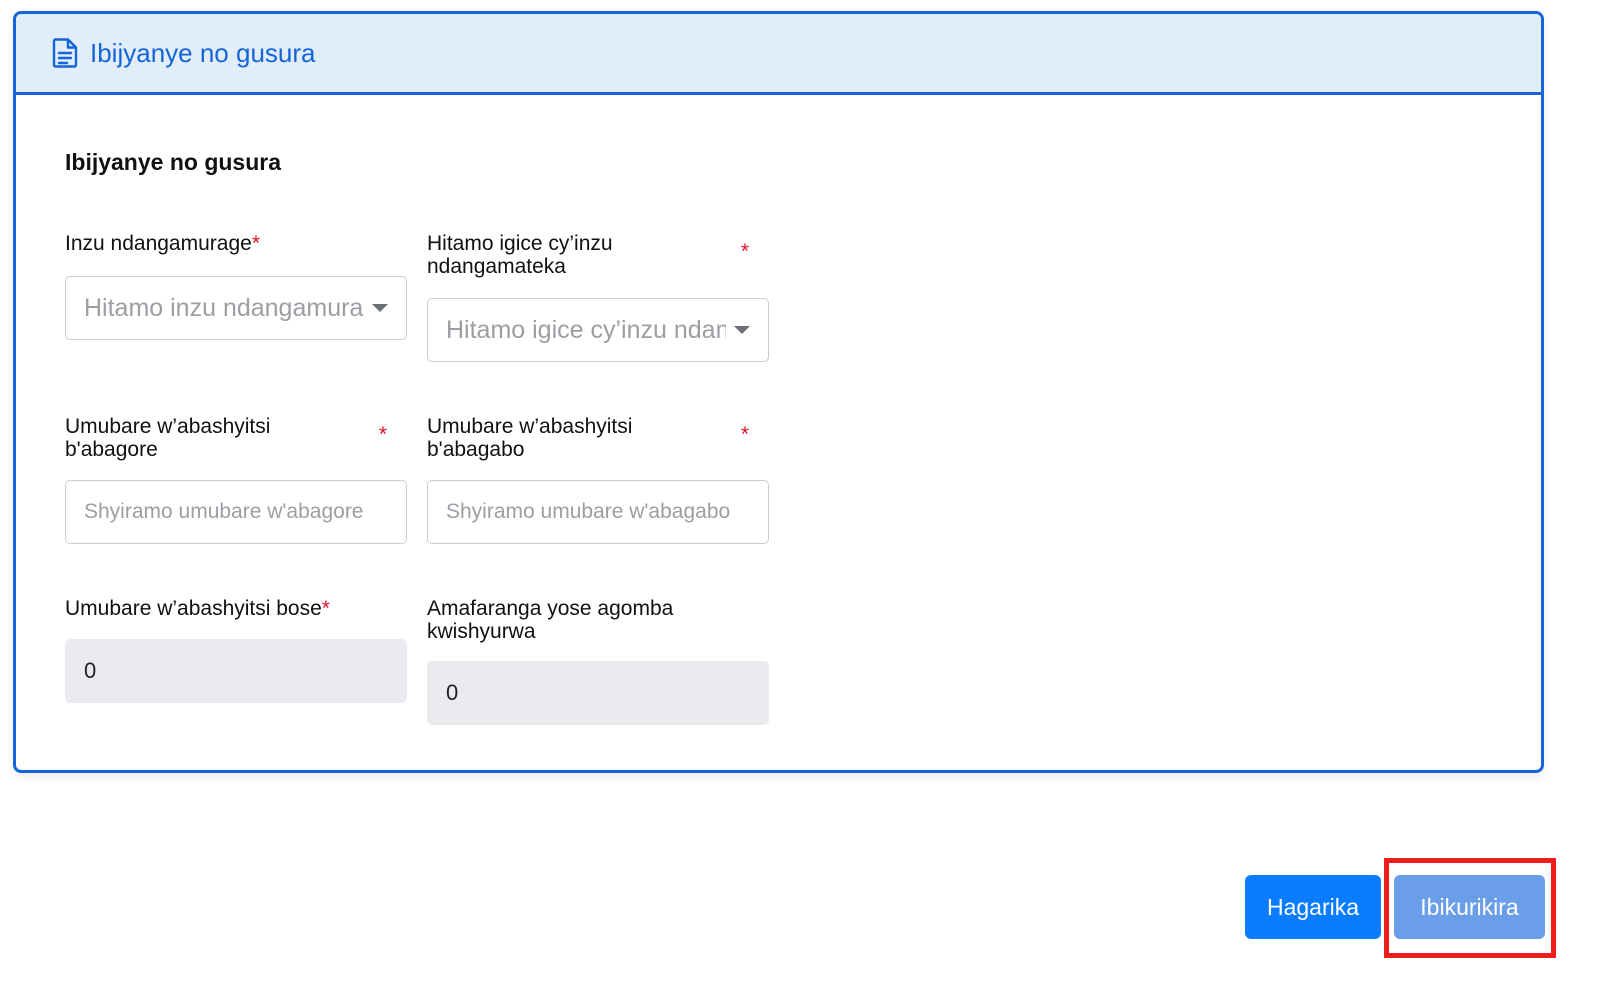  I want to click on museum-select: Hitamo inzu ndangamurage, so click(236, 308).